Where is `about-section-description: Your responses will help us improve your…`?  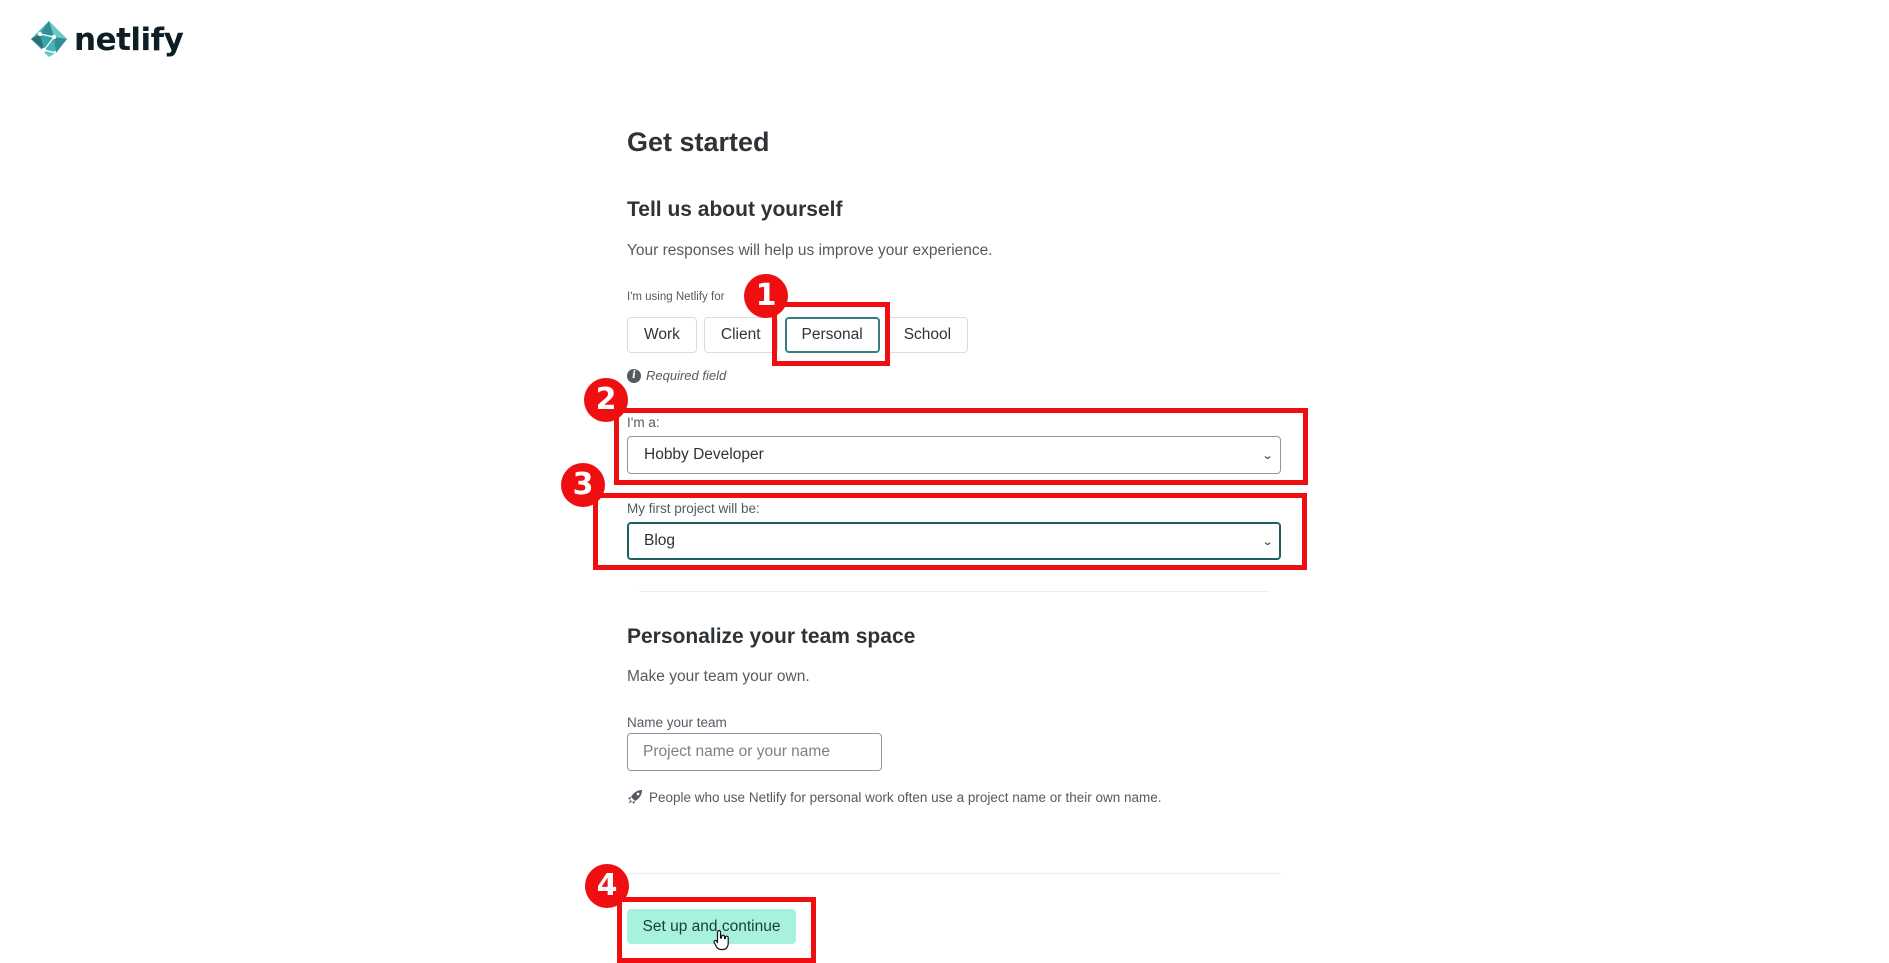
about-section-description: Your responses will help us improve your… is located at coordinates (810, 250).